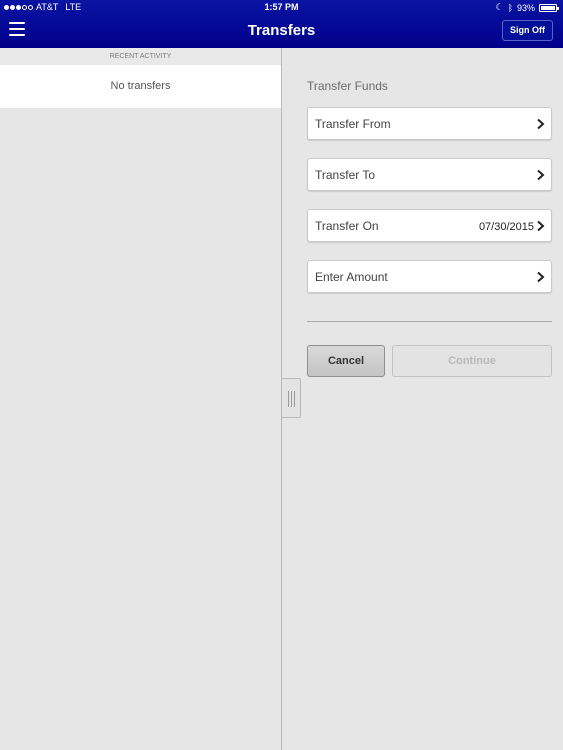  What do you see at coordinates (429, 123) in the screenshot?
I see `transfer-from-field: Transfer From` at bounding box center [429, 123].